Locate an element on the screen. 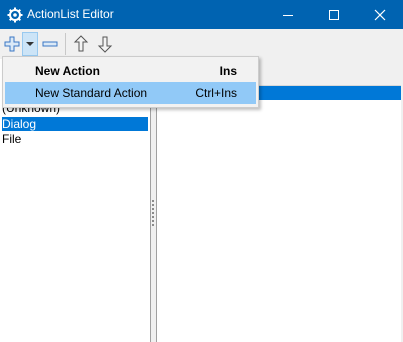  menu-item-label: New Standard Action is located at coordinates (91, 93).